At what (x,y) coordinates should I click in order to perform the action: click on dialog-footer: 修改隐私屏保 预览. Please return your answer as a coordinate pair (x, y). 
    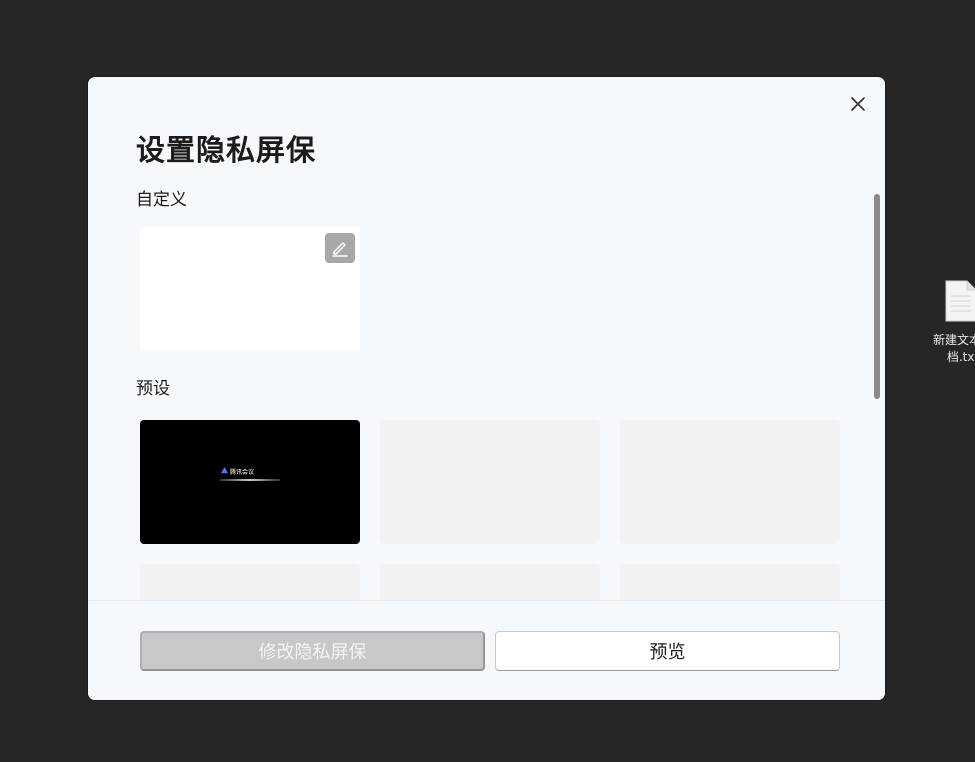
    Looking at the image, I should click on (486, 650).